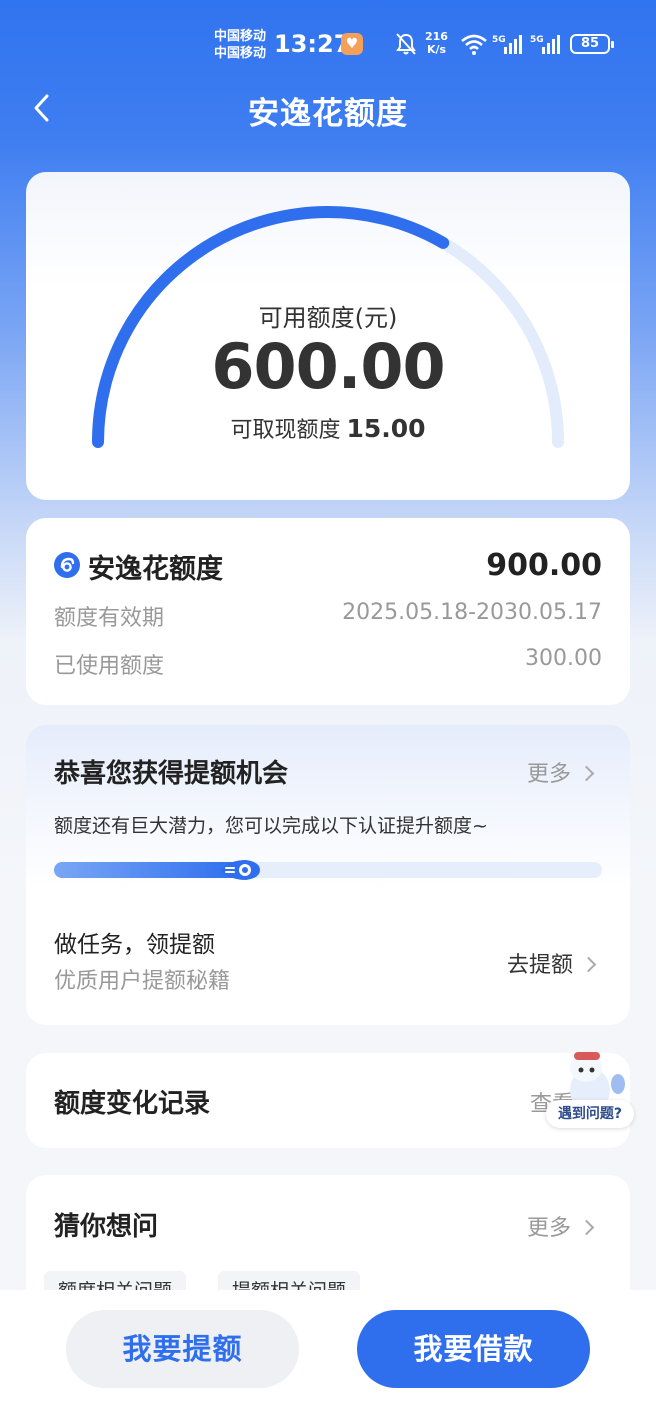 The height and width of the screenshot is (1424, 656). I want to click on cash-credit-row: 可取现额度 15.00, so click(328, 428).